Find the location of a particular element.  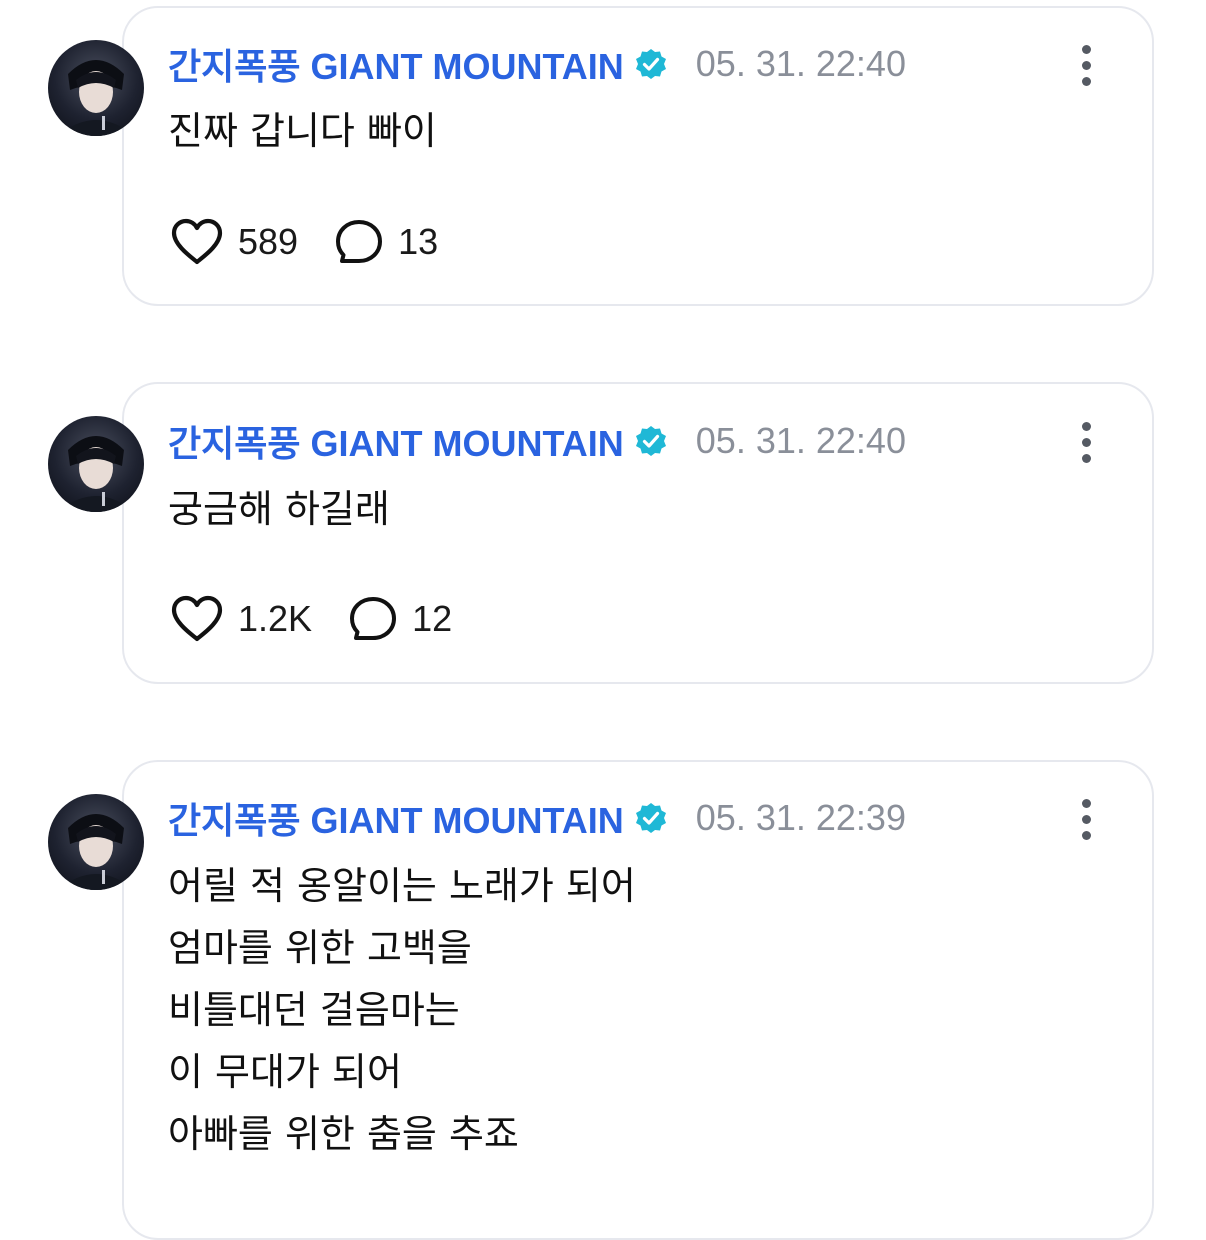

post-text-line: 궁금해 하길래 is located at coordinates (279, 509).